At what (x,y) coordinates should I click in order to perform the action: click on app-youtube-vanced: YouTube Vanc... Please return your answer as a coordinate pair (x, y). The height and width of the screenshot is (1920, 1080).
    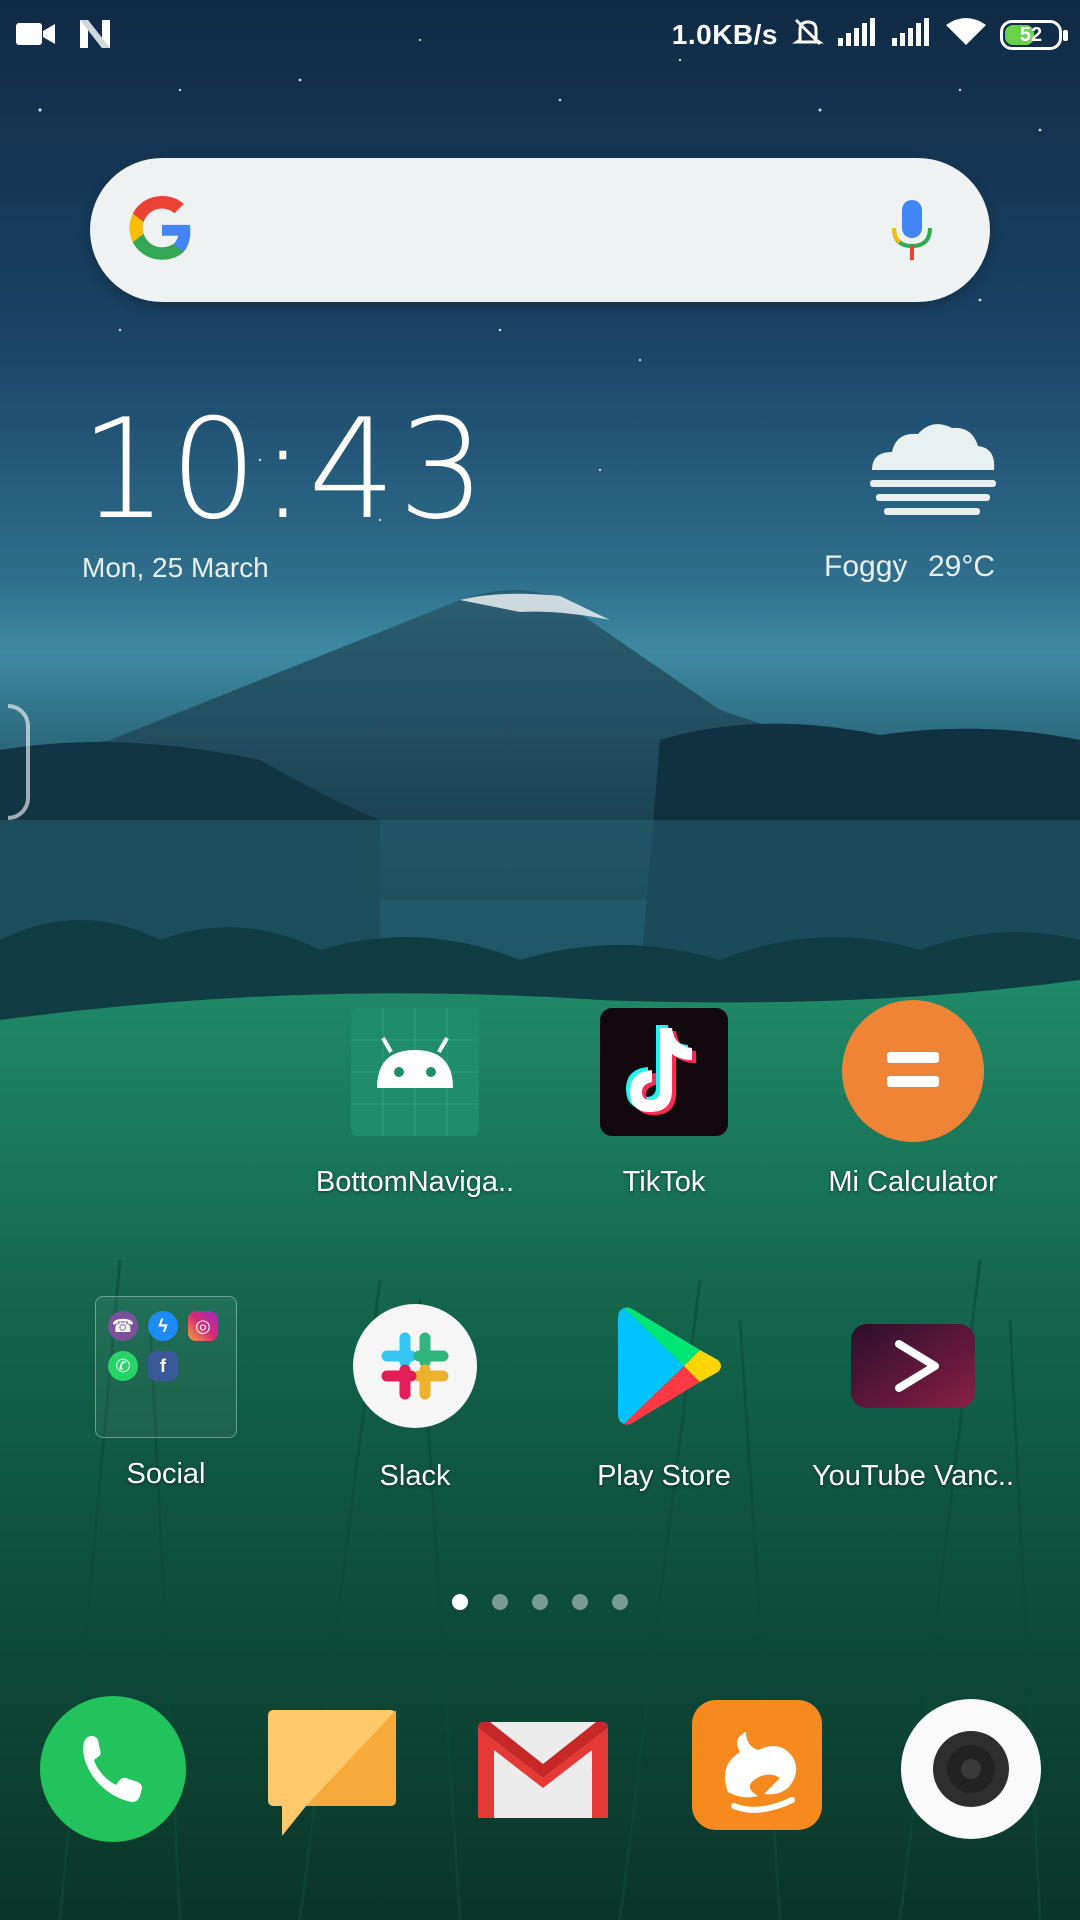
    Looking at the image, I should click on (913, 1397).